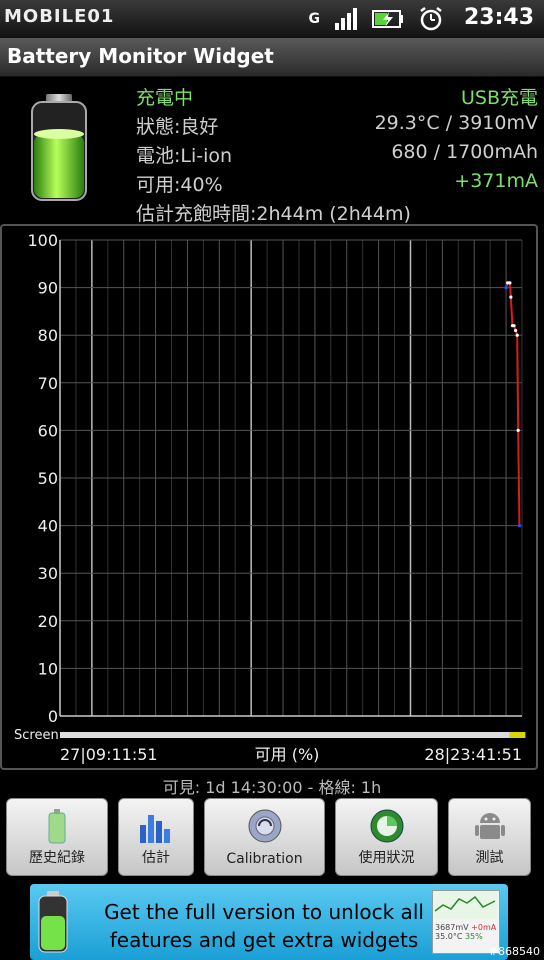  What do you see at coordinates (48, 668) in the screenshot?
I see `y-tick-label: 10` at bounding box center [48, 668].